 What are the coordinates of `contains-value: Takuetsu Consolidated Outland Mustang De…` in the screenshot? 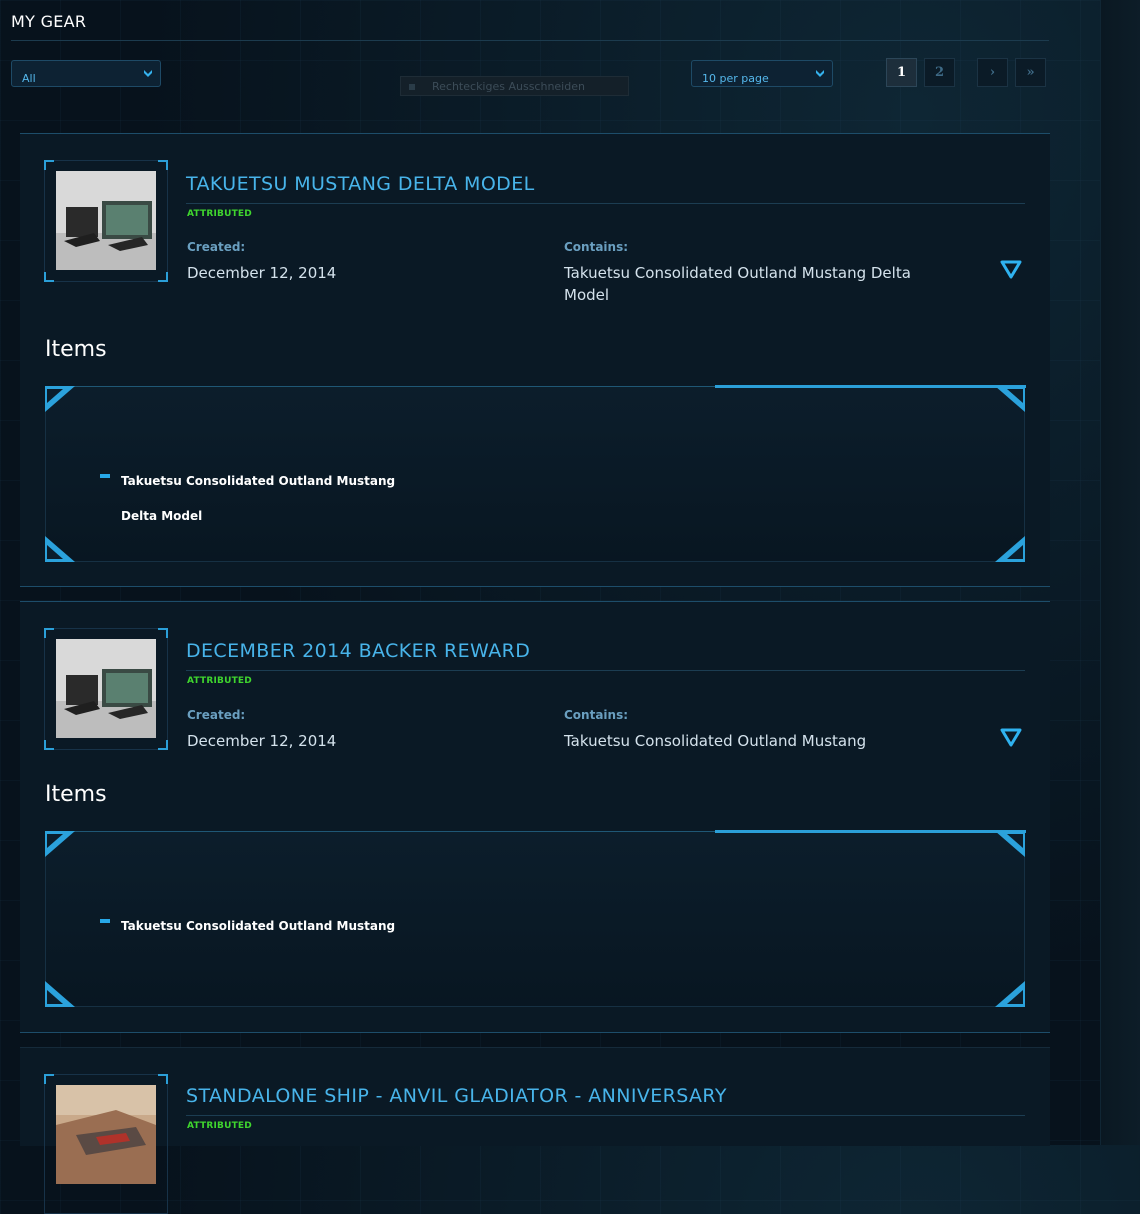 It's located at (737, 284).